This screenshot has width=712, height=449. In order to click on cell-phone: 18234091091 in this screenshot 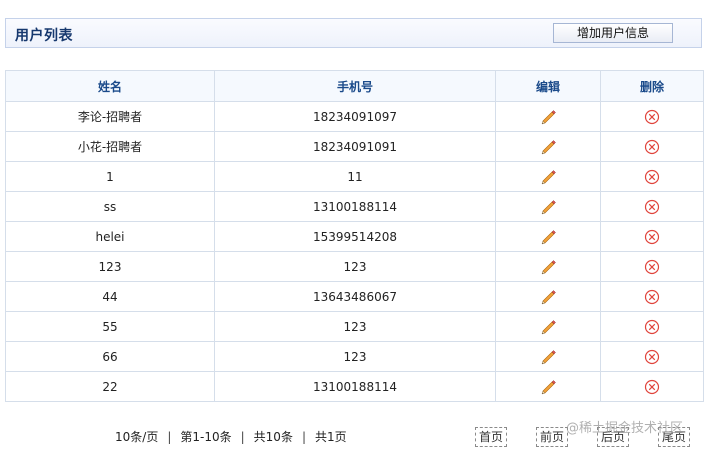, I will do `click(355, 146)`.